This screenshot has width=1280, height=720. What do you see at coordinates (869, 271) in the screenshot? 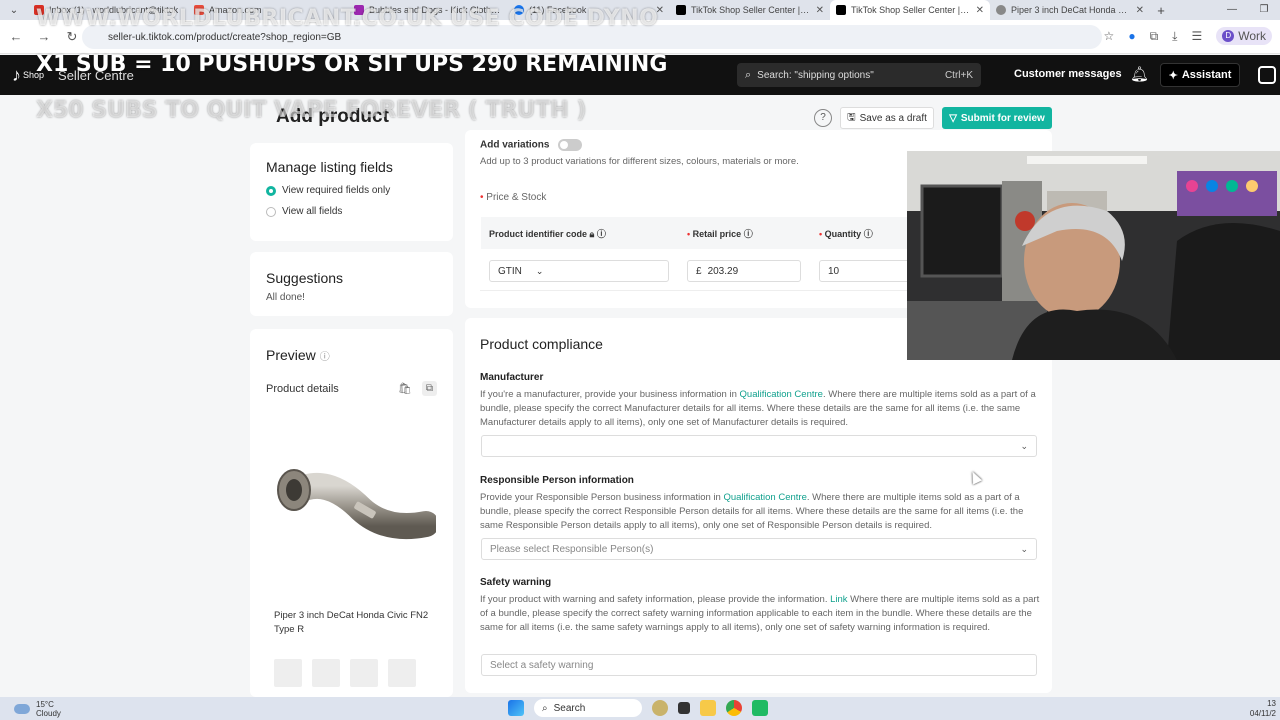
I see `quantity-input: 10` at bounding box center [869, 271].